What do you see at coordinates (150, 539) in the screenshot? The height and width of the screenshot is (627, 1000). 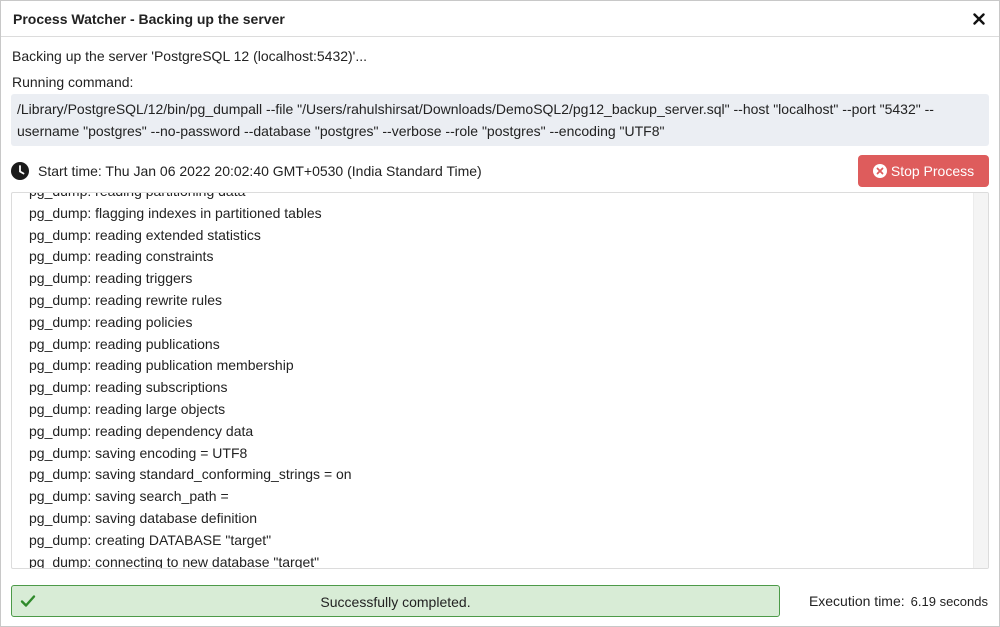 I see `log-line: pg_dump: creating DATABASE "target"` at bounding box center [150, 539].